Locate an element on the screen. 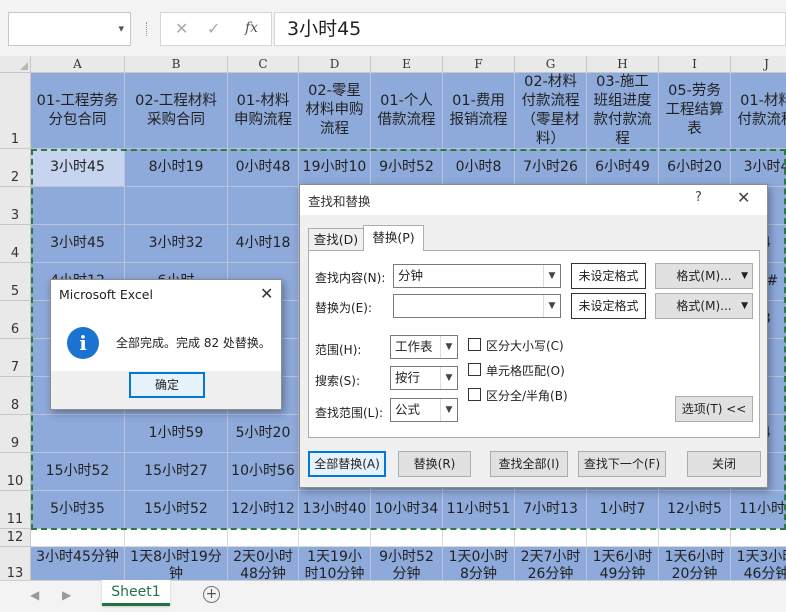  options-button: 选项(T) << is located at coordinates (714, 409).